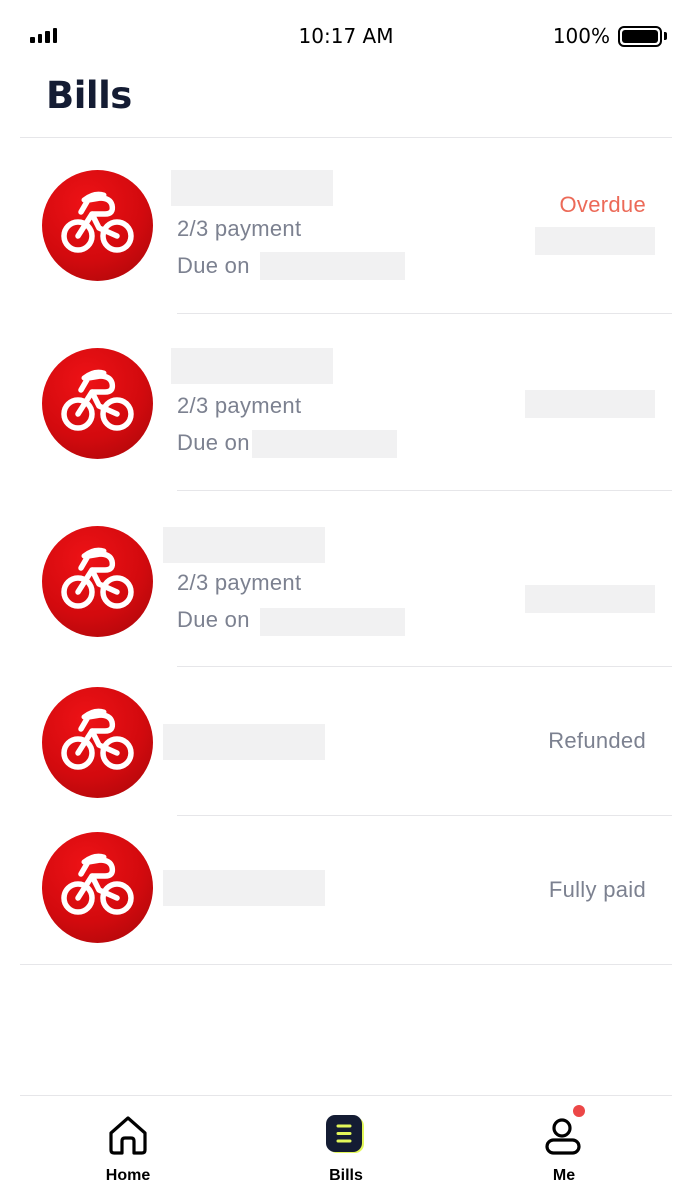 The height and width of the screenshot is (1200, 692). I want to click on notification-badge, so click(579, 1111).